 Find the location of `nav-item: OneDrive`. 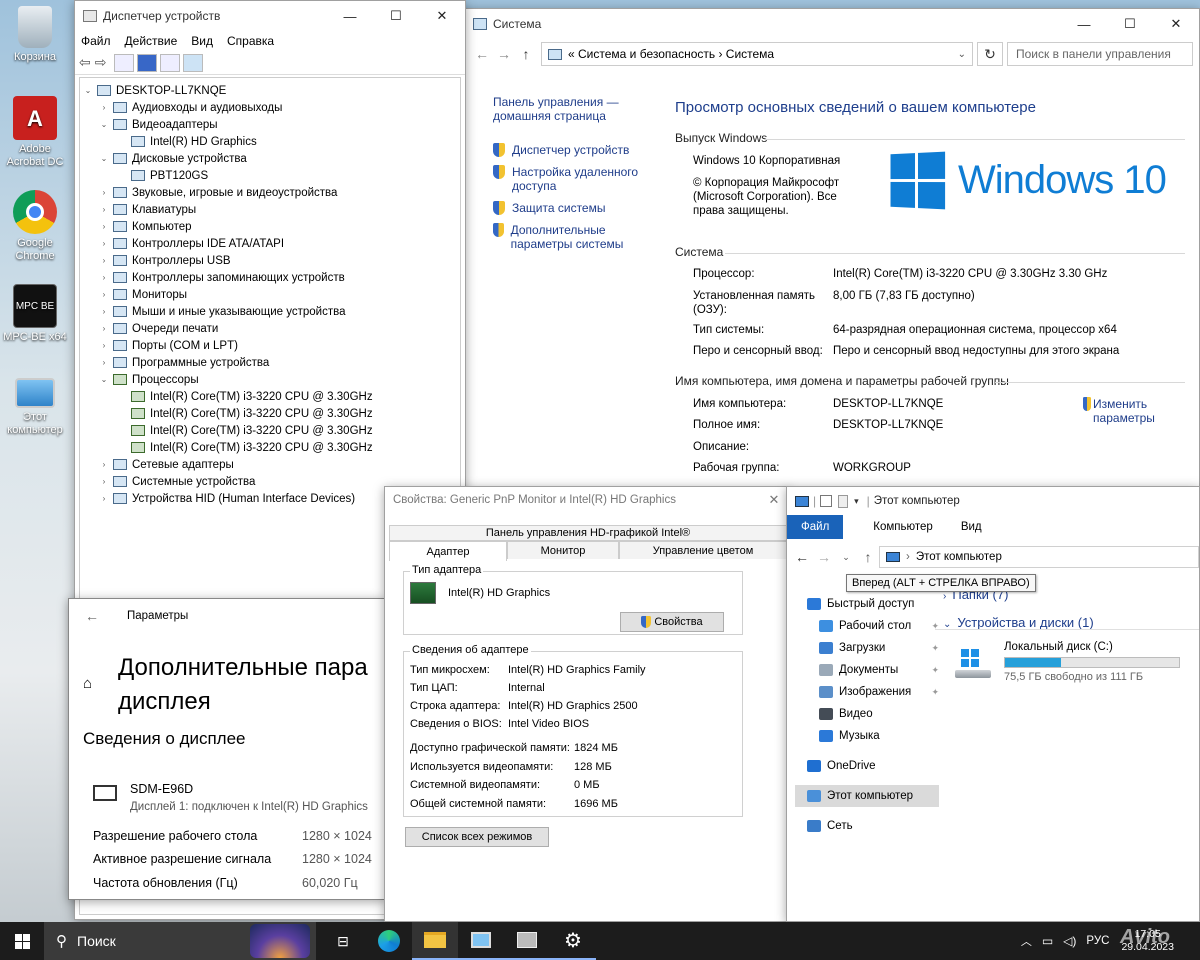

nav-item: OneDrive is located at coordinates (867, 766).